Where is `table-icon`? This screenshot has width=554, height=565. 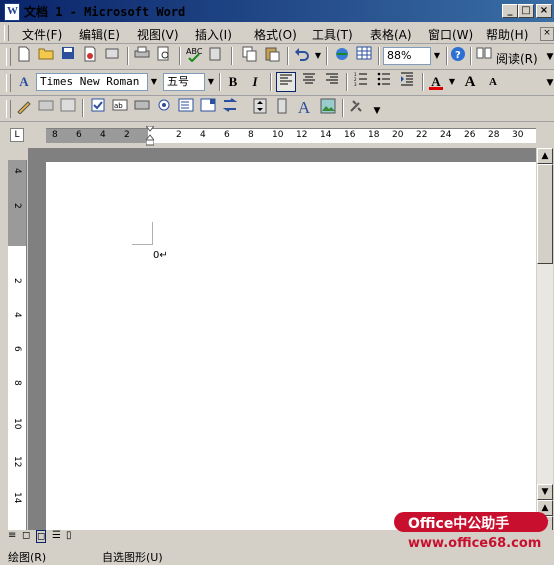 table-icon is located at coordinates (364, 56).